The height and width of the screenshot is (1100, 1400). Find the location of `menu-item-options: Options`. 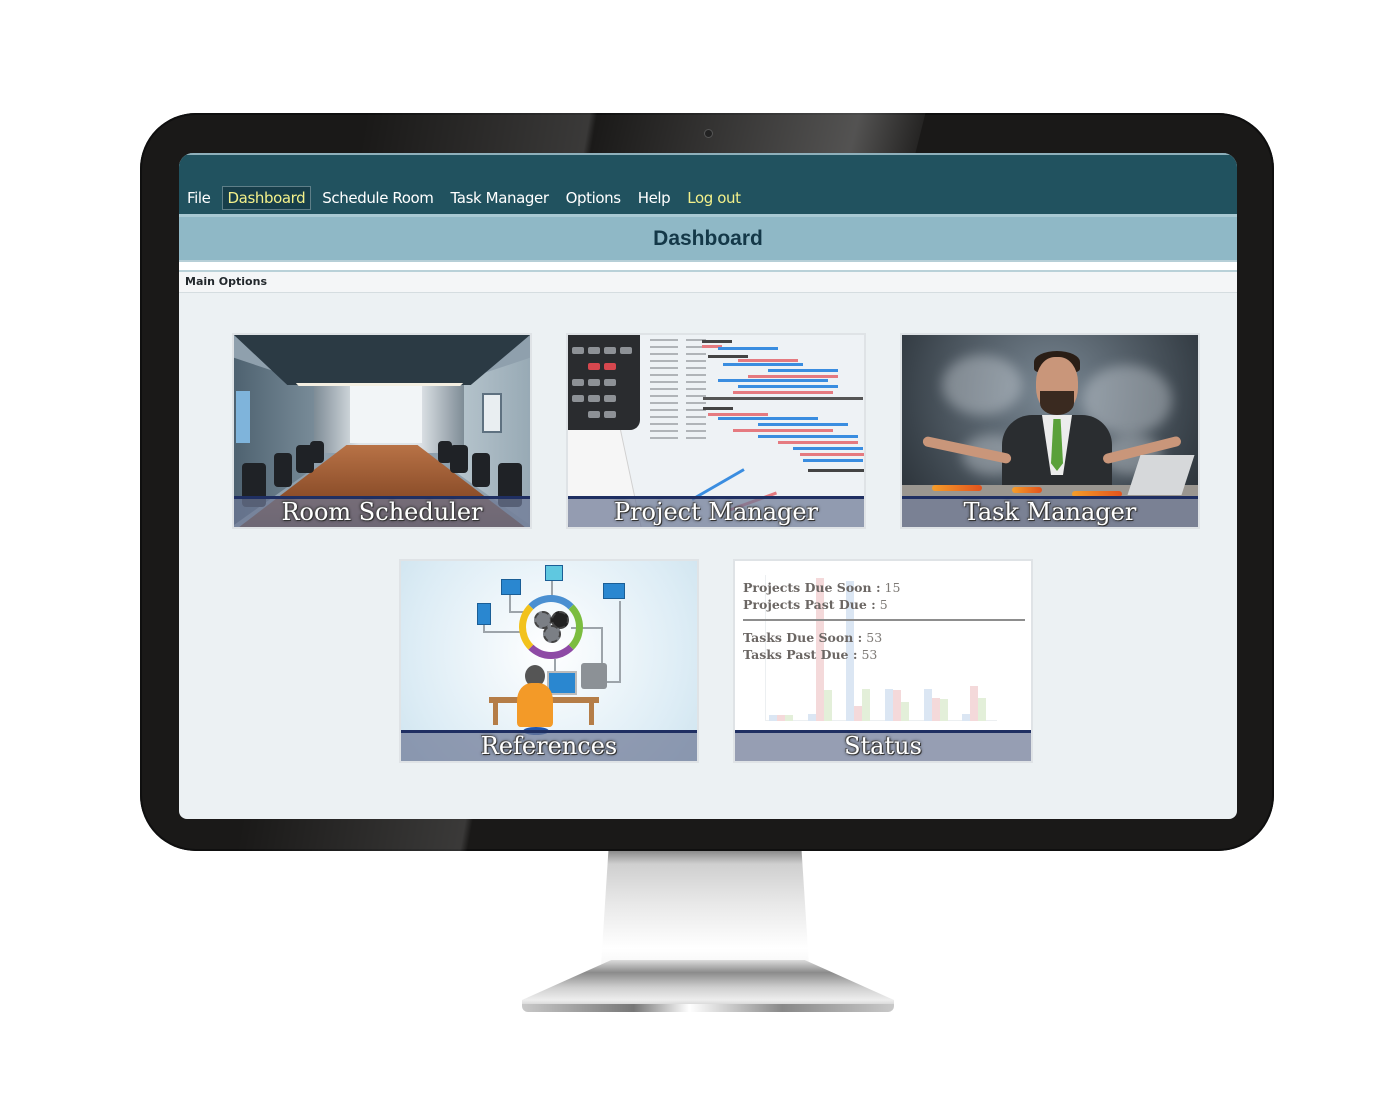

menu-item-options: Options is located at coordinates (593, 198).